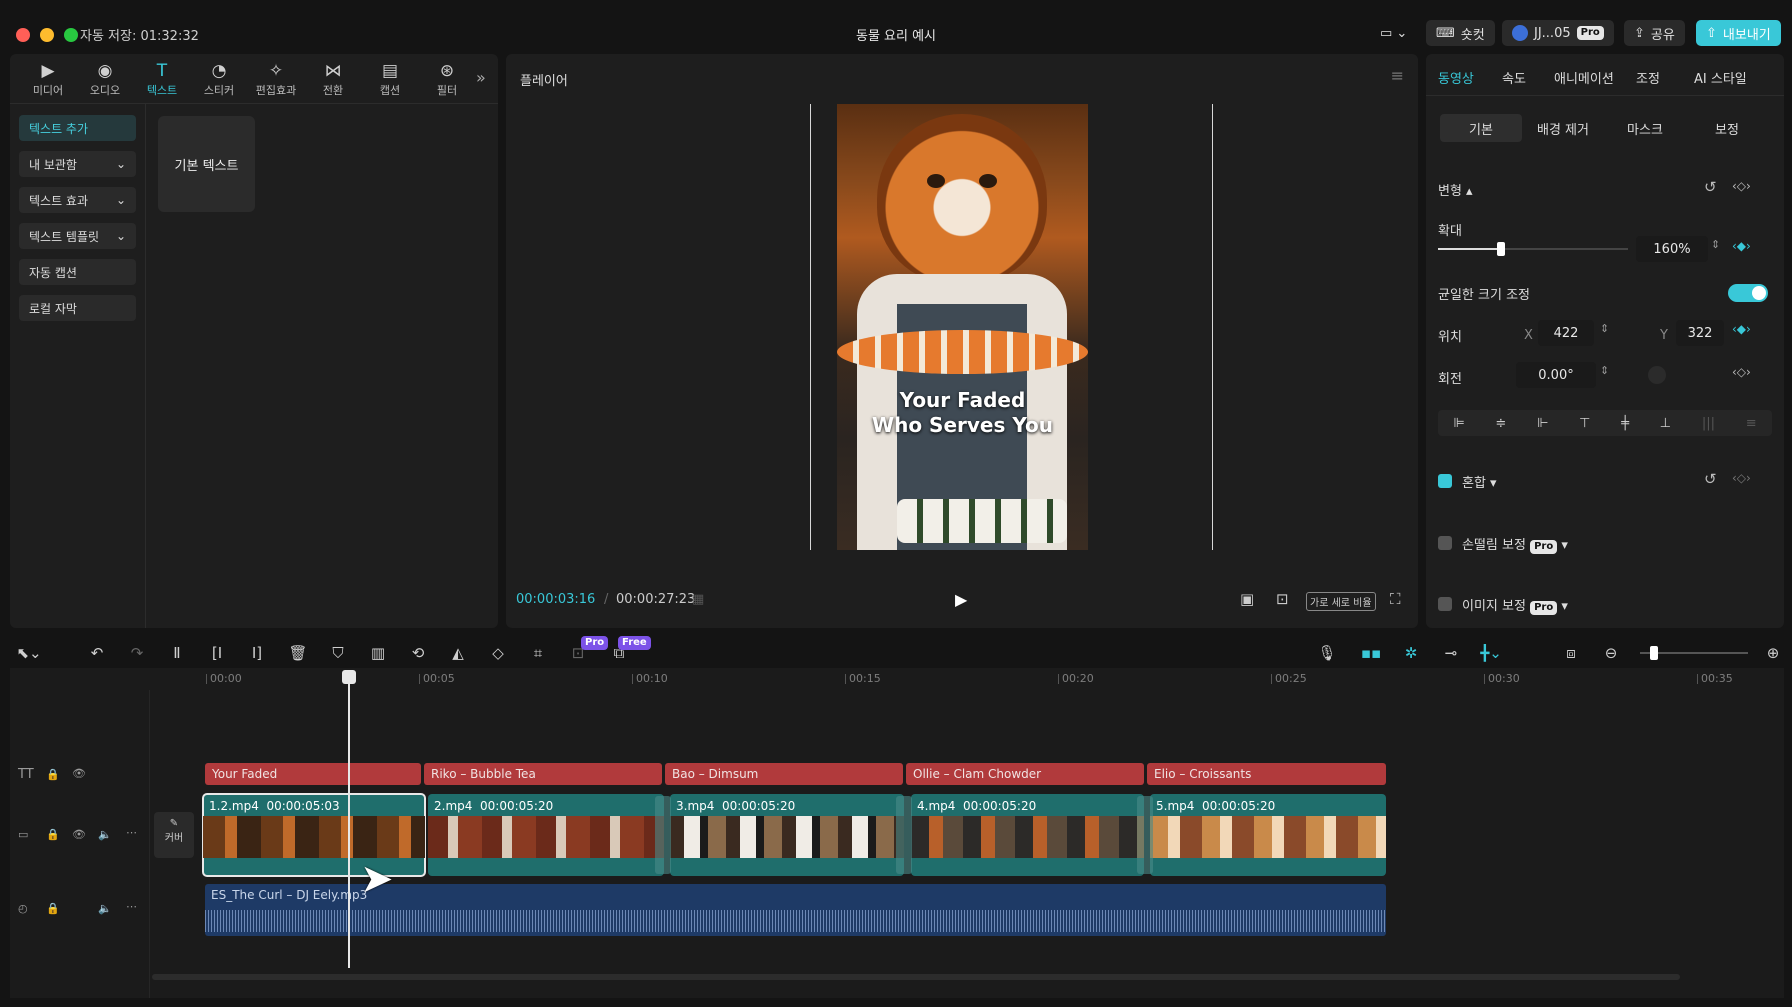 The image size is (1792, 1007). What do you see at coordinates (1672, 249) in the screenshot?
I see `scale-input: 160%` at bounding box center [1672, 249].